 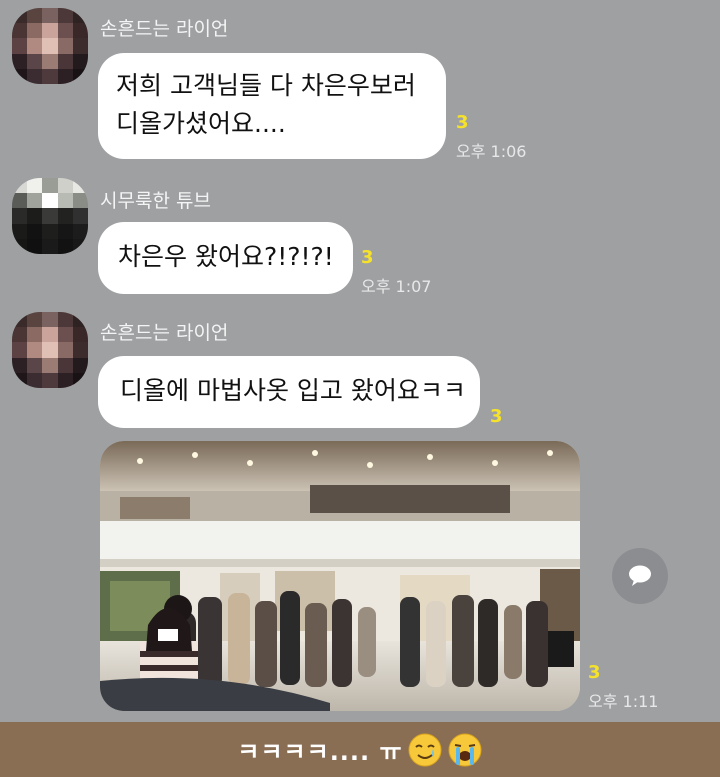 I want to click on speech-bubble-icon, so click(x=640, y=575).